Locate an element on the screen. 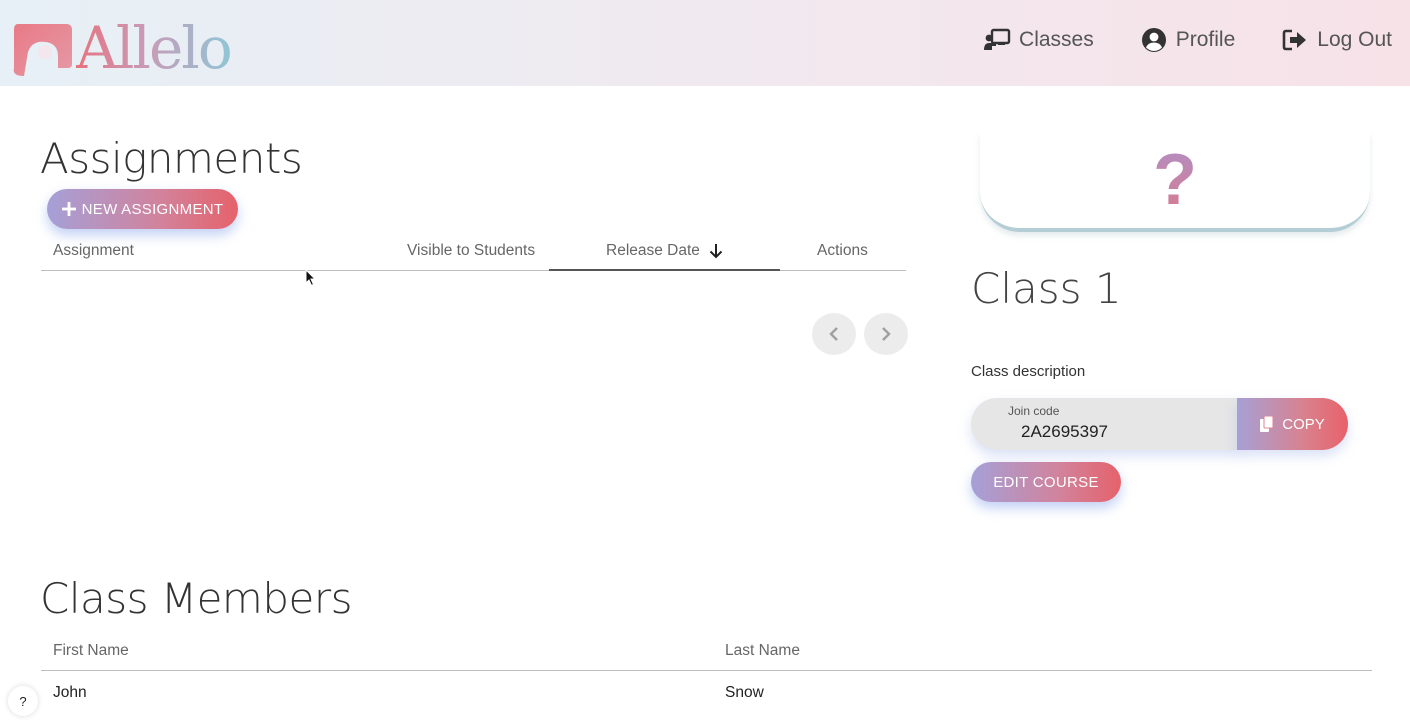 The height and width of the screenshot is (720, 1410). new-assignment-label: NEW ASSIGNMENT is located at coordinates (152, 209).